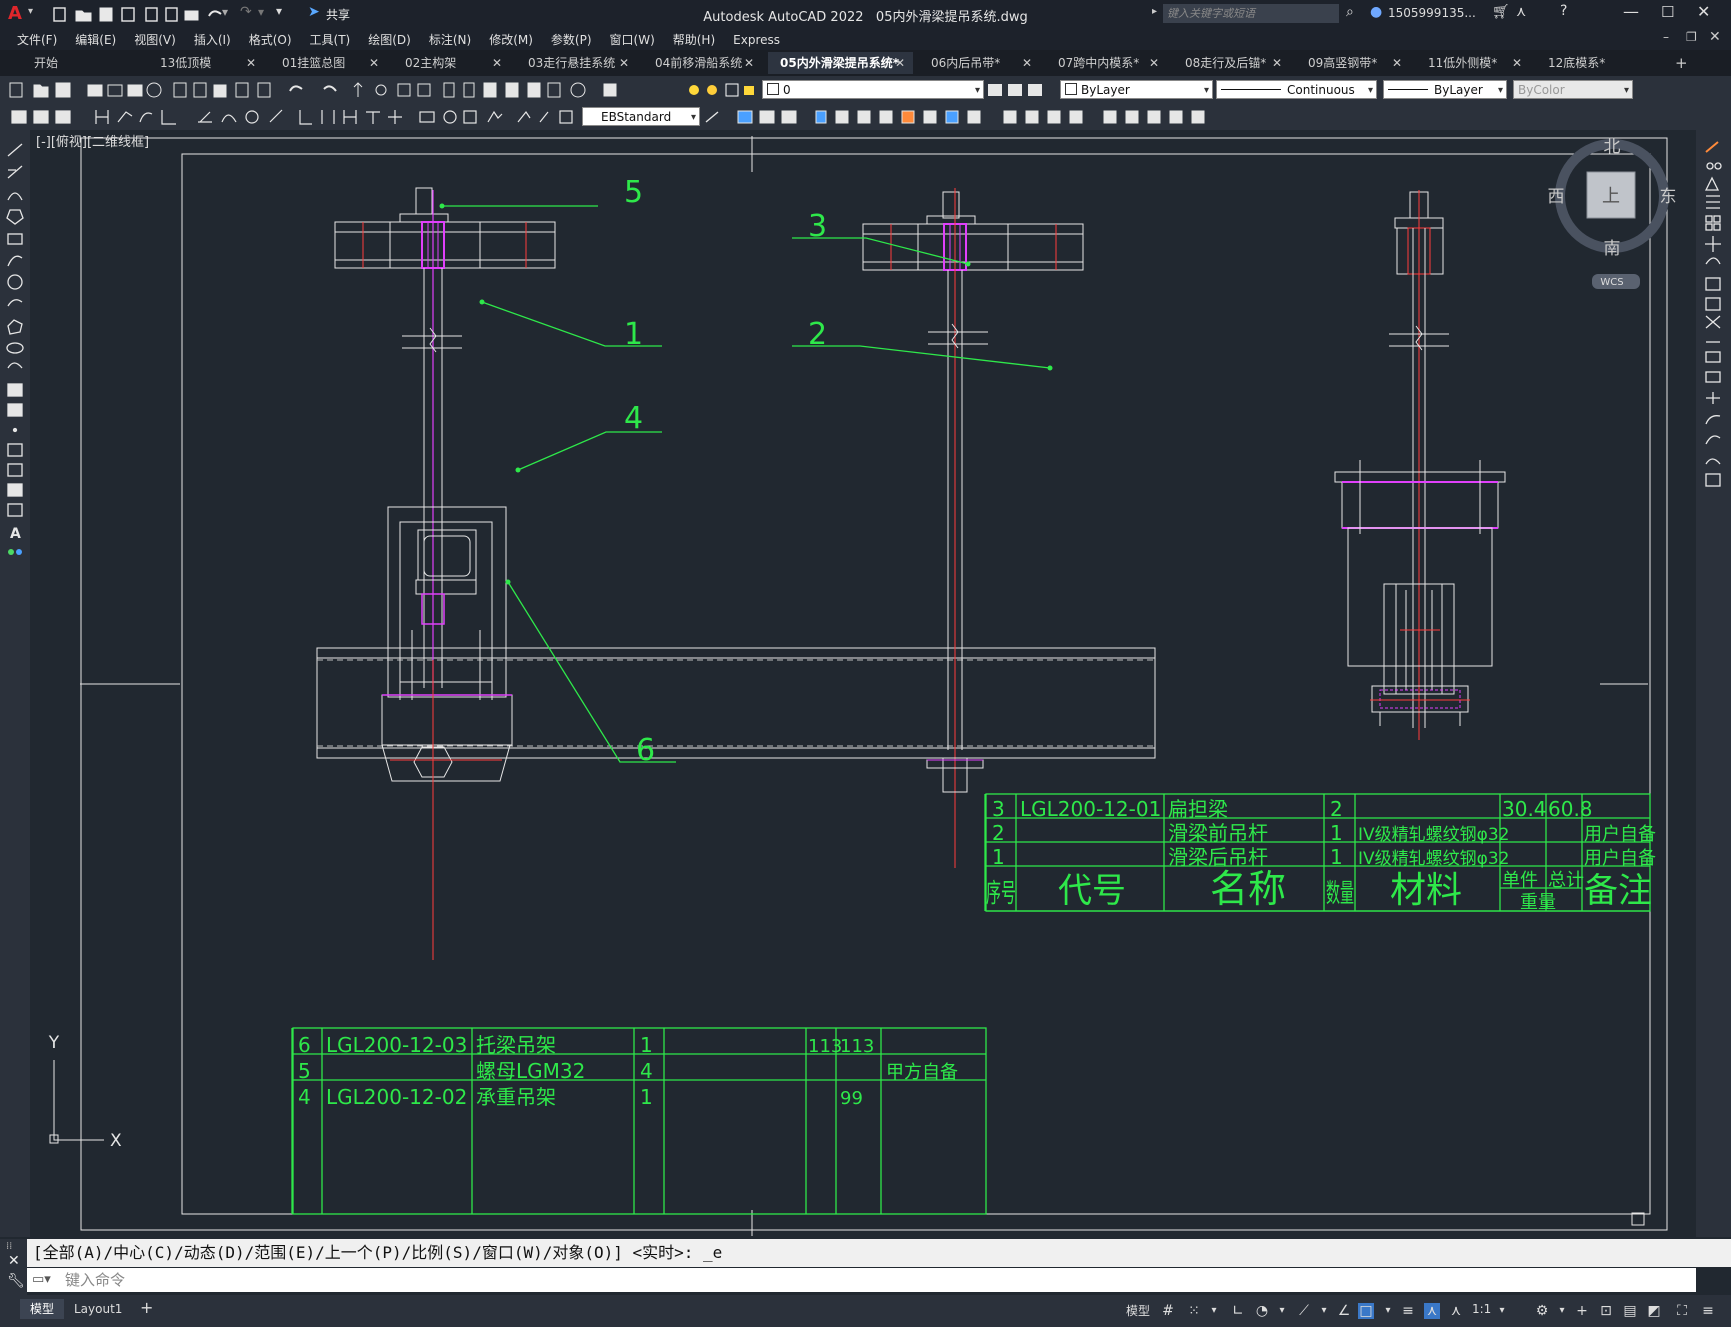  What do you see at coordinates (98, 1309) in the screenshot?
I see `layout1-tab: Layout1` at bounding box center [98, 1309].